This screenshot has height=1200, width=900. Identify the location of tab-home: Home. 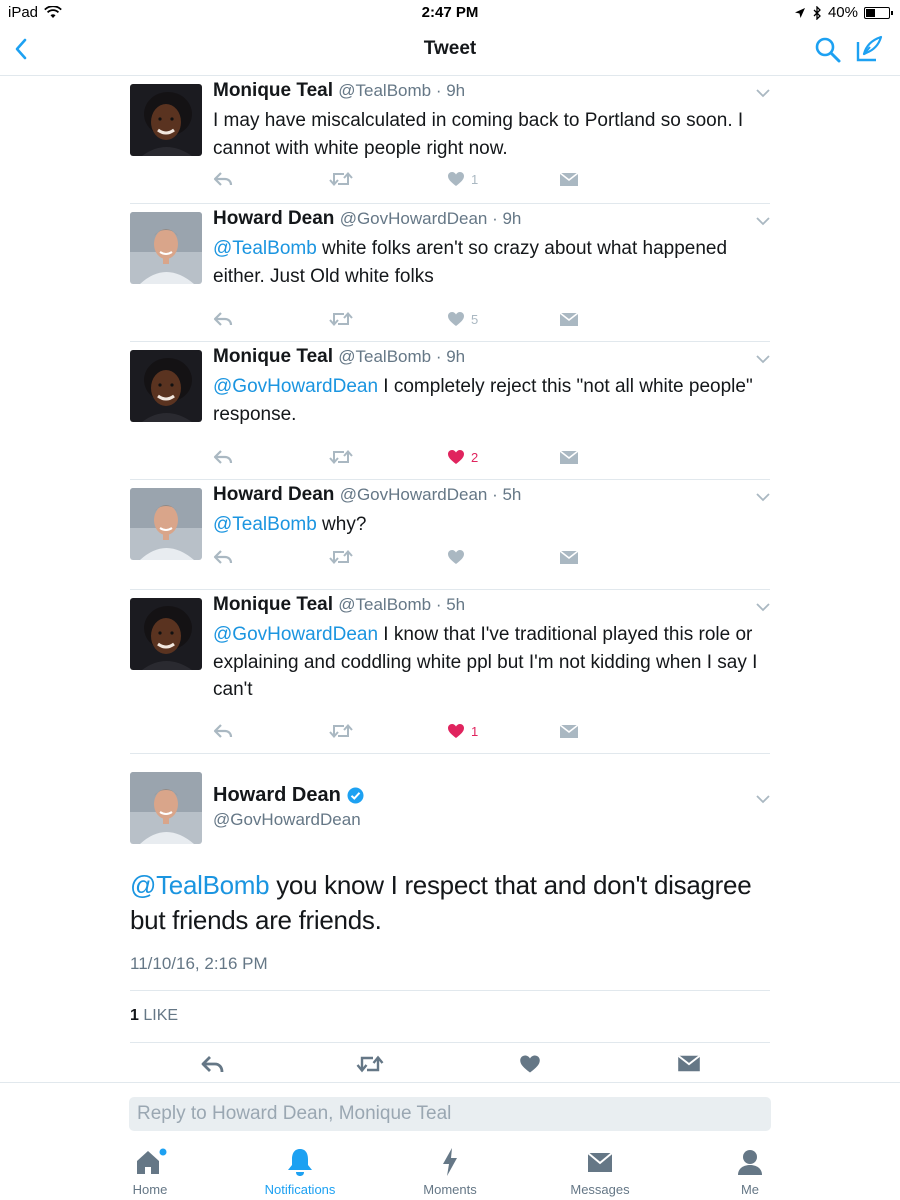
(150, 1171).